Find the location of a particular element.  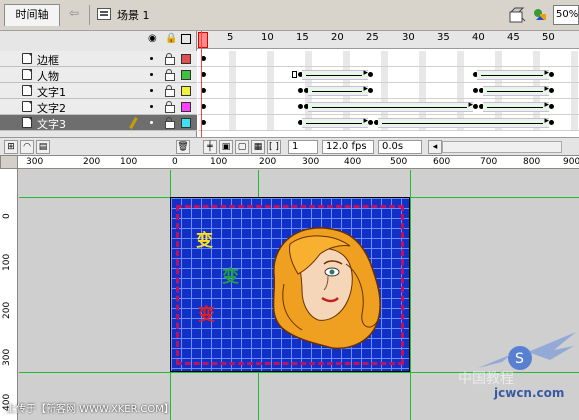

onion-skin-icon: ▣ is located at coordinates (226, 147).